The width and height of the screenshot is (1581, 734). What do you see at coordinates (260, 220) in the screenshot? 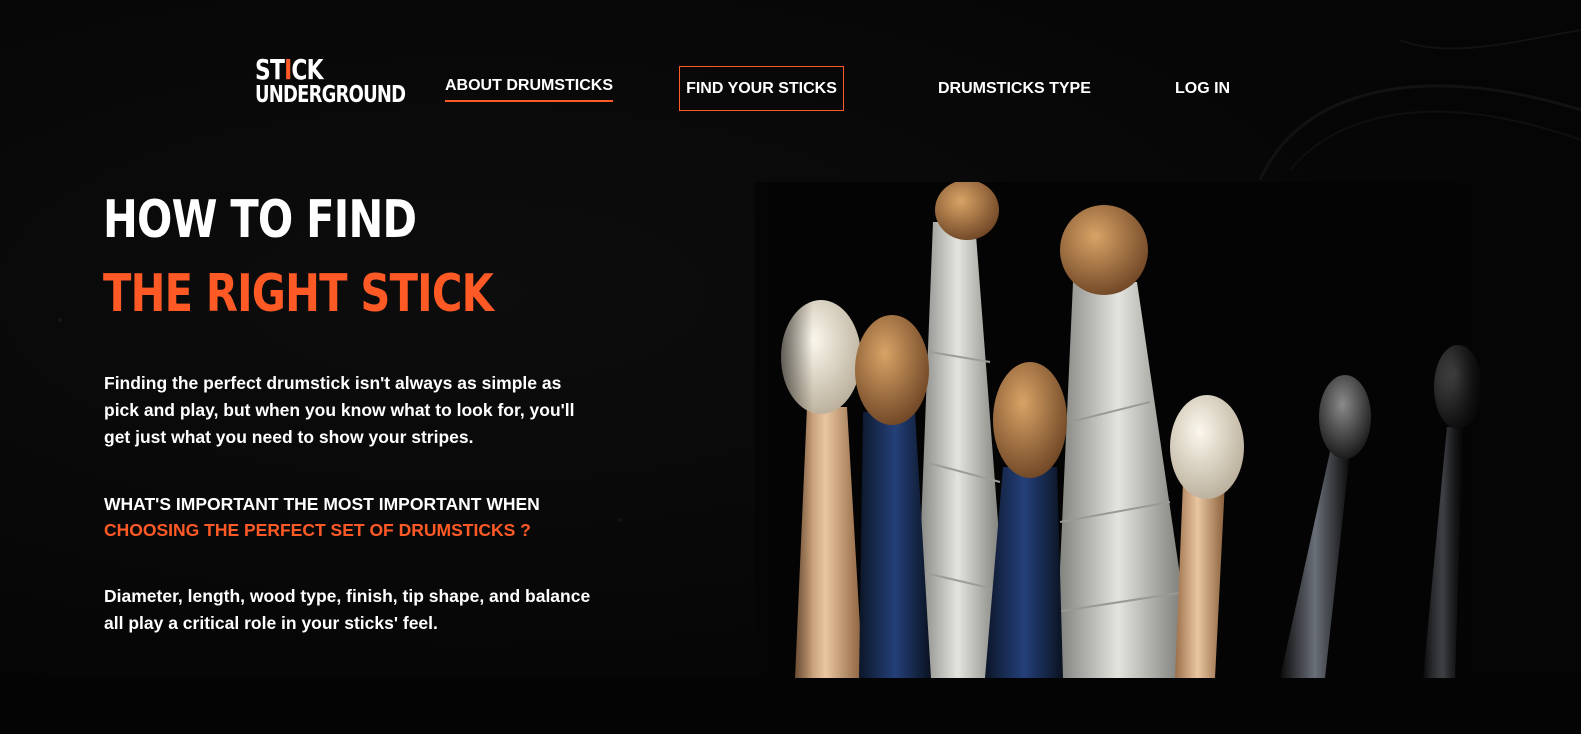
I see `hero-title-line1: HOW TO FIND` at bounding box center [260, 220].